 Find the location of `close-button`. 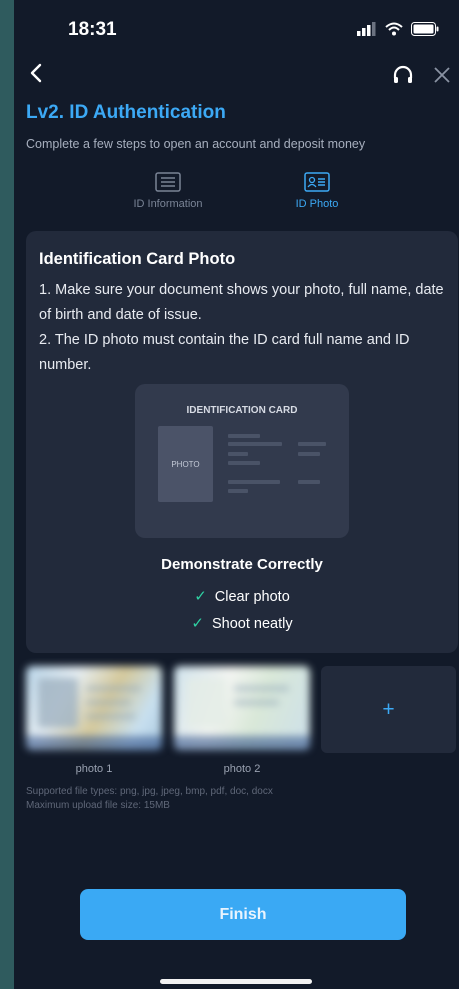

close-button is located at coordinates (442, 77).